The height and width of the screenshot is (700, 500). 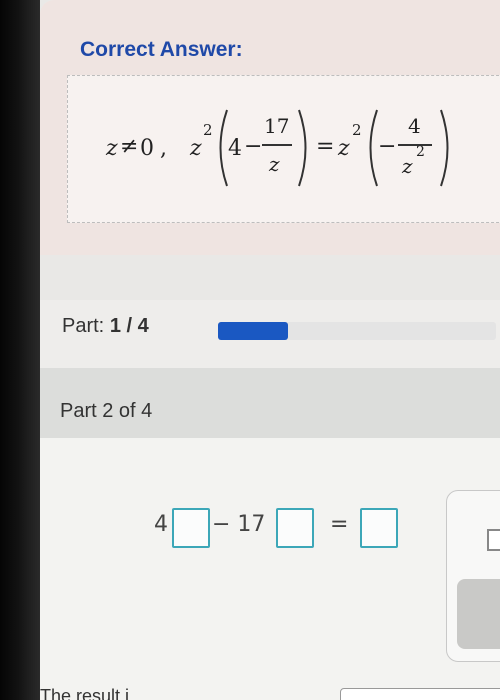 What do you see at coordinates (414, 126) in the screenshot?
I see `rhs-fraction-numerator: 4` at bounding box center [414, 126].